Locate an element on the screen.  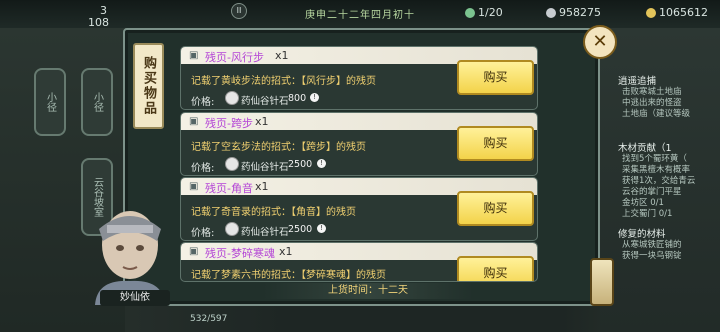
shop-item-card: ▣ 残页-梦碎寒魂 x1 记载了梦素六书的招式：【梦碎寒魂】的残页 购买 is located at coordinates (359, 262).